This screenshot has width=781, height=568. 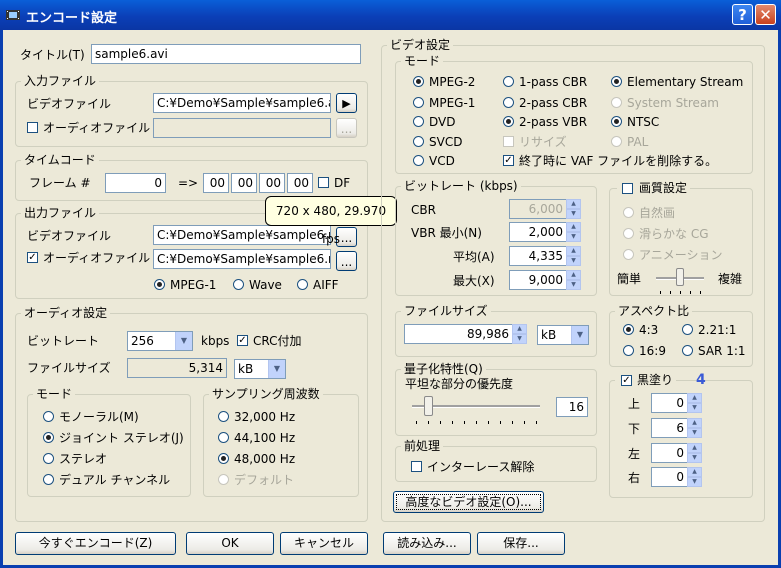 I want to click on format-radio-wave, so click(x=238, y=284).